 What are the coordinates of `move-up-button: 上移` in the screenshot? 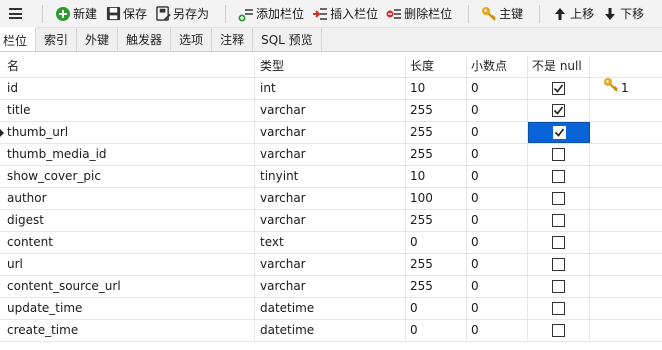 It's located at (573, 14).